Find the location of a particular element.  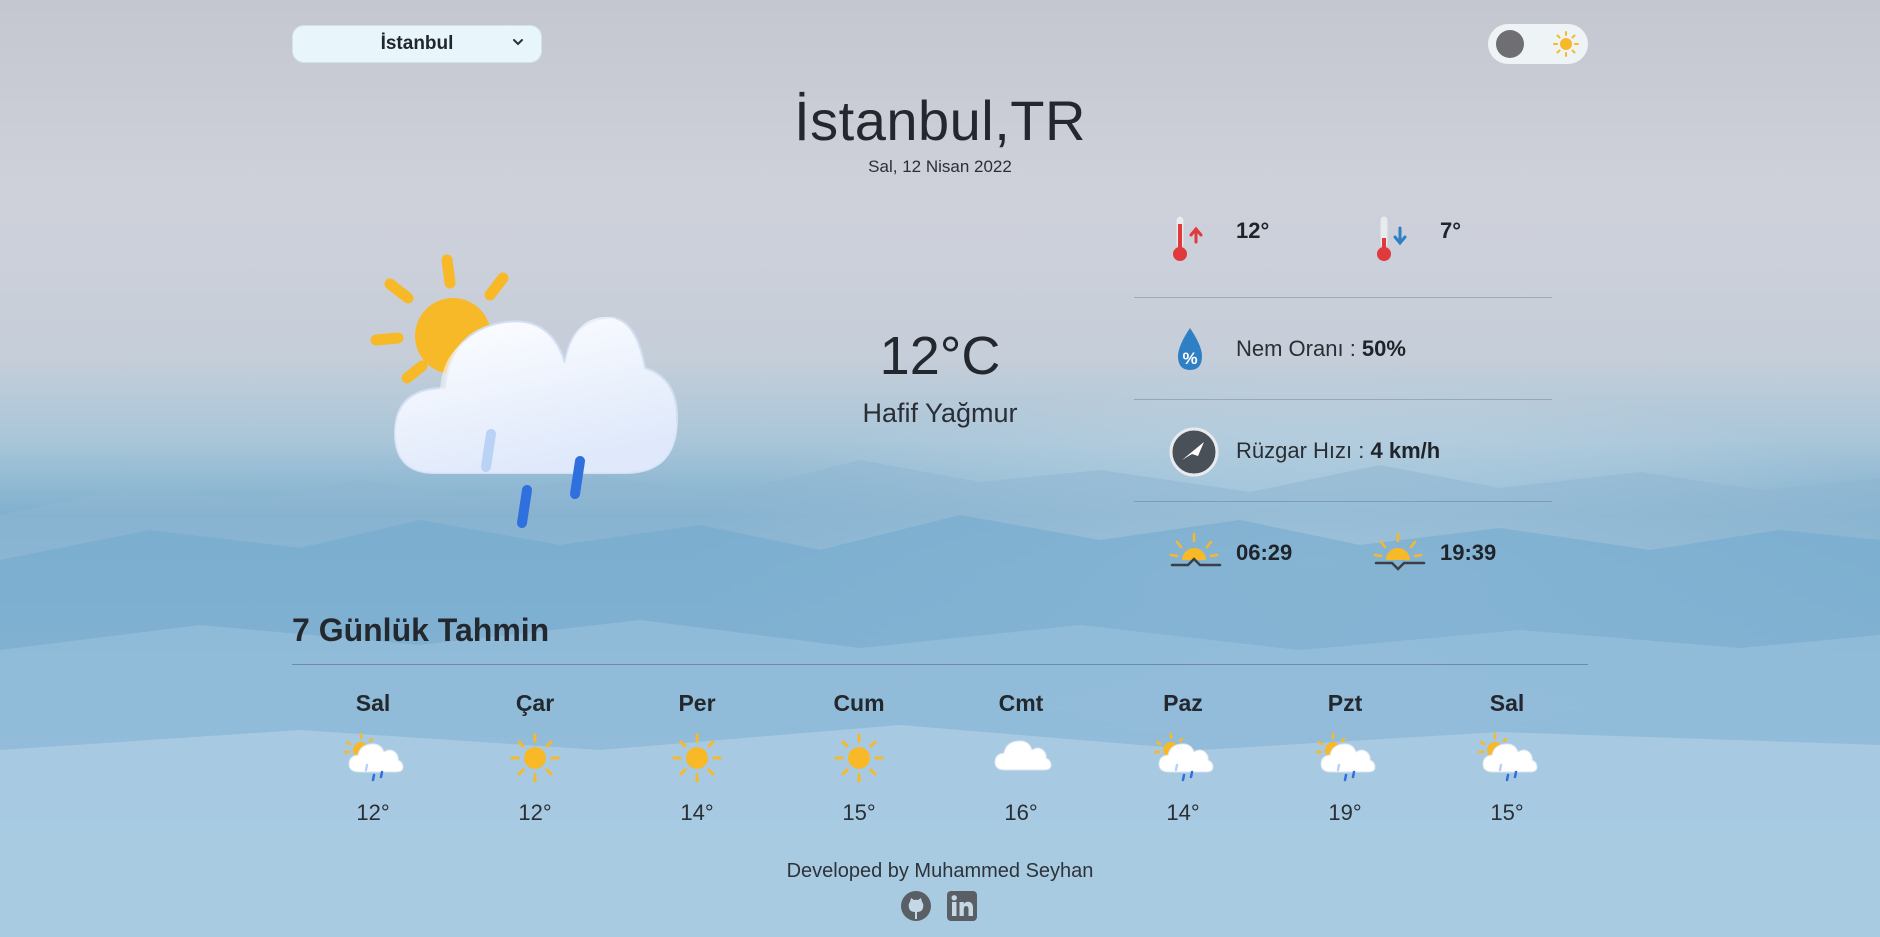

wind-compass-icon is located at coordinates (1194, 452).